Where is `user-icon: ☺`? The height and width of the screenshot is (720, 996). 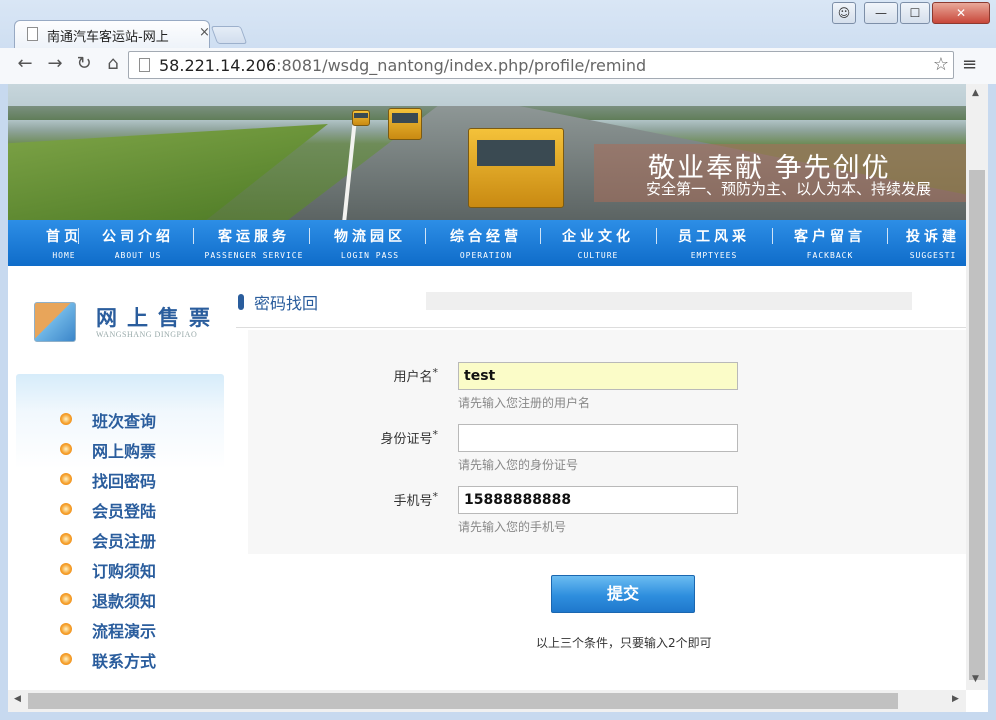
user-icon: ☺ is located at coordinates (844, 13).